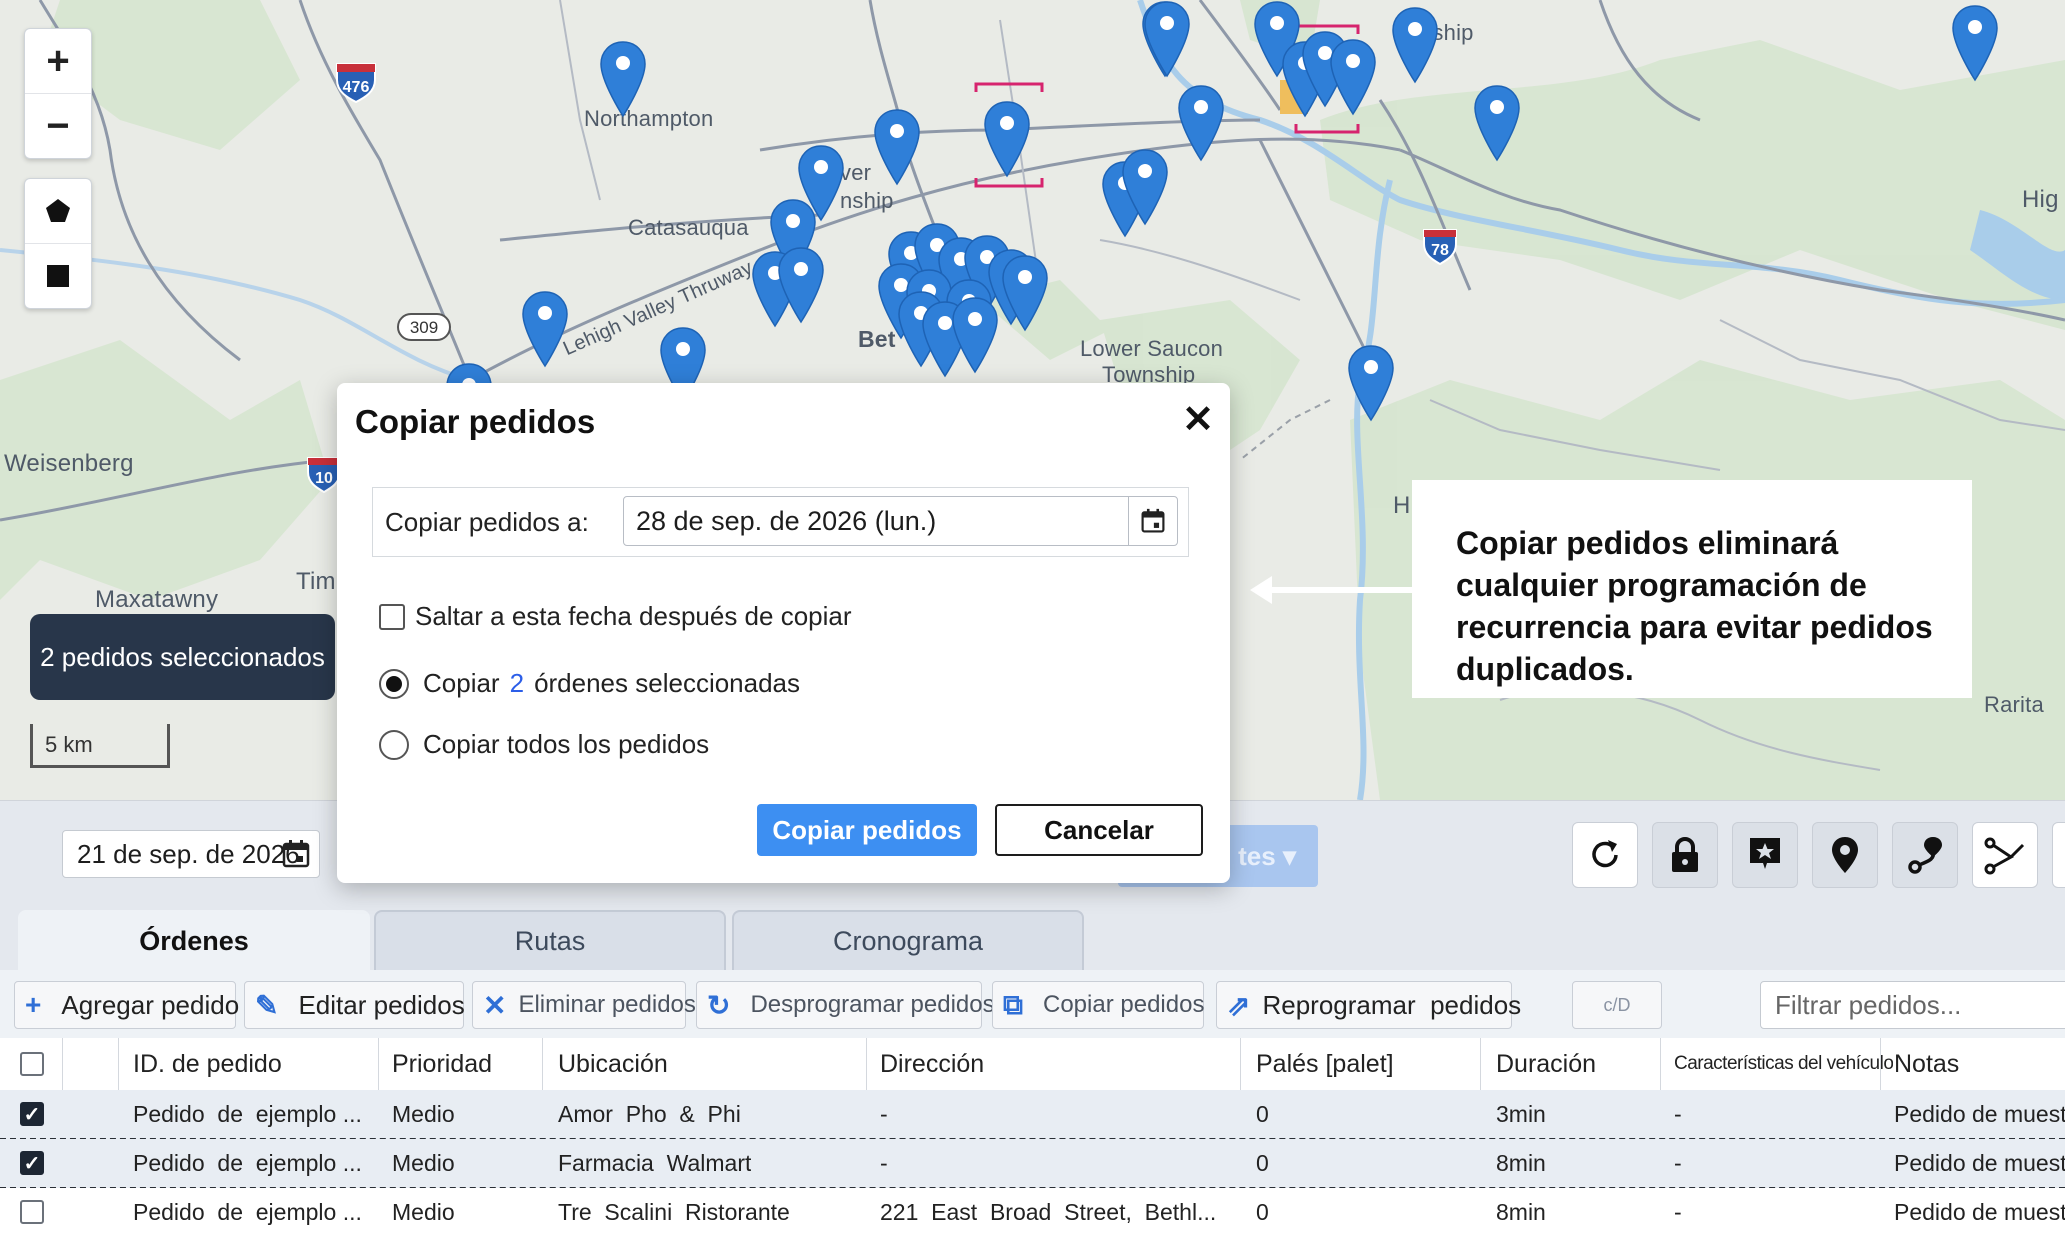 The image size is (2065, 1240). I want to click on more-tools-button, so click(2058, 855).